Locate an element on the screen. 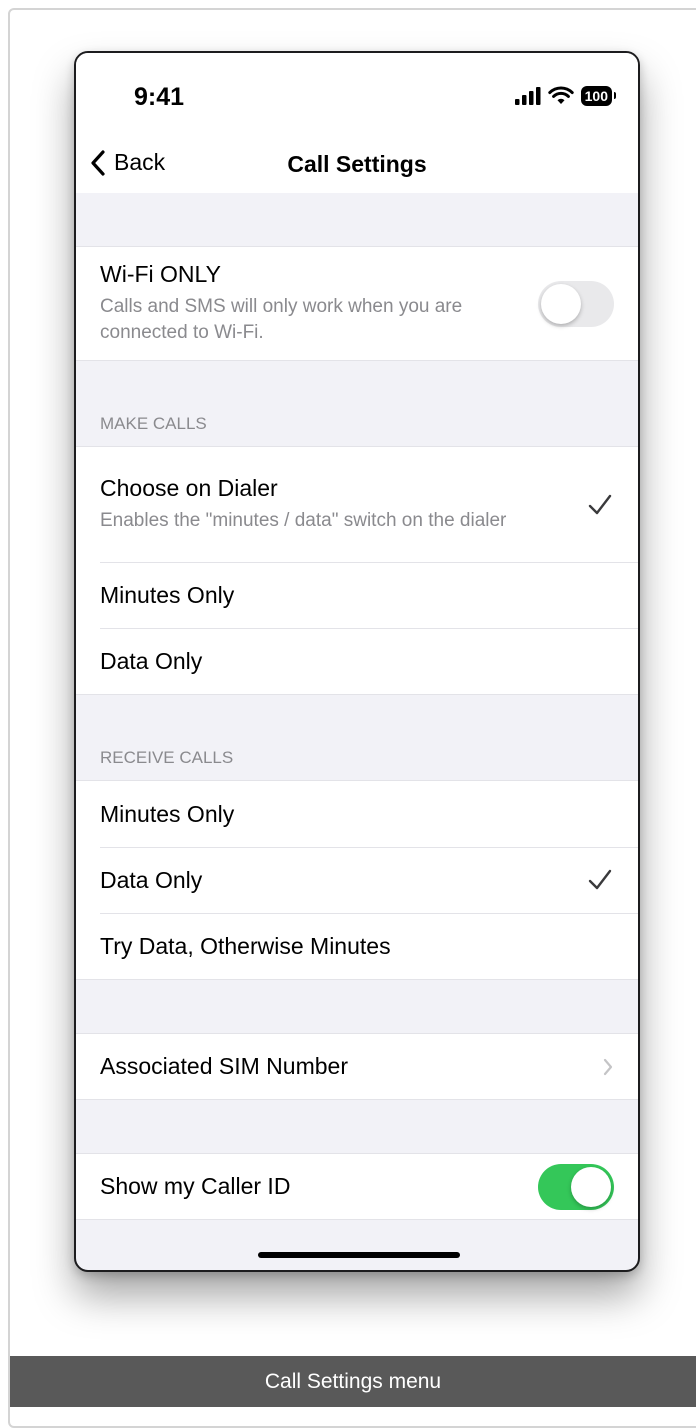 The image size is (696, 1428). status-icons: 100 is located at coordinates (565, 96).